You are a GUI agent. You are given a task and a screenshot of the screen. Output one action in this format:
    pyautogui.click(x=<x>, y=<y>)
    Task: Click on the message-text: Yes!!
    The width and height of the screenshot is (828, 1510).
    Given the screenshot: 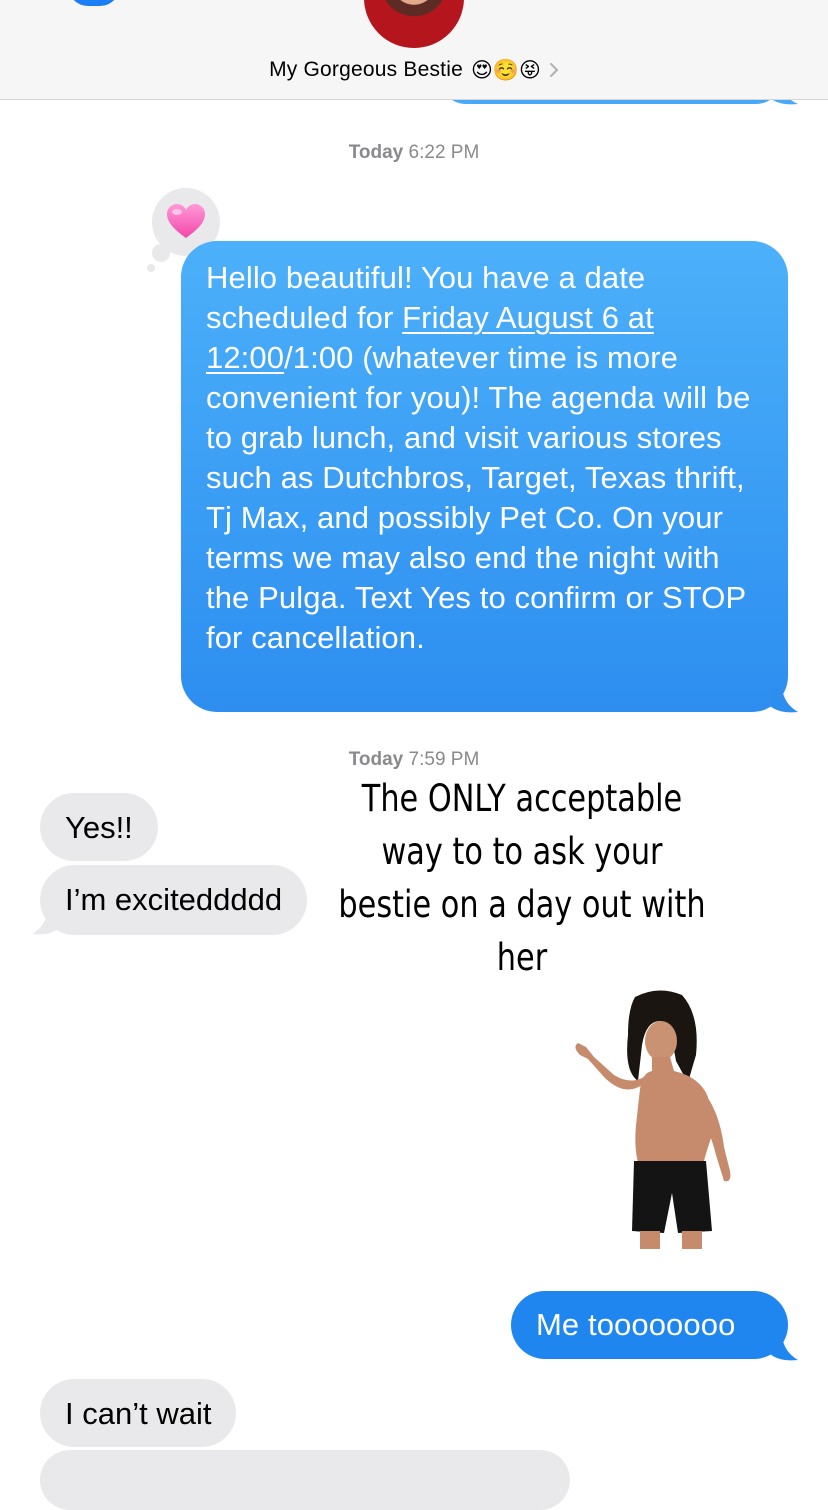 What is the action you would take?
    pyautogui.click(x=99, y=827)
    